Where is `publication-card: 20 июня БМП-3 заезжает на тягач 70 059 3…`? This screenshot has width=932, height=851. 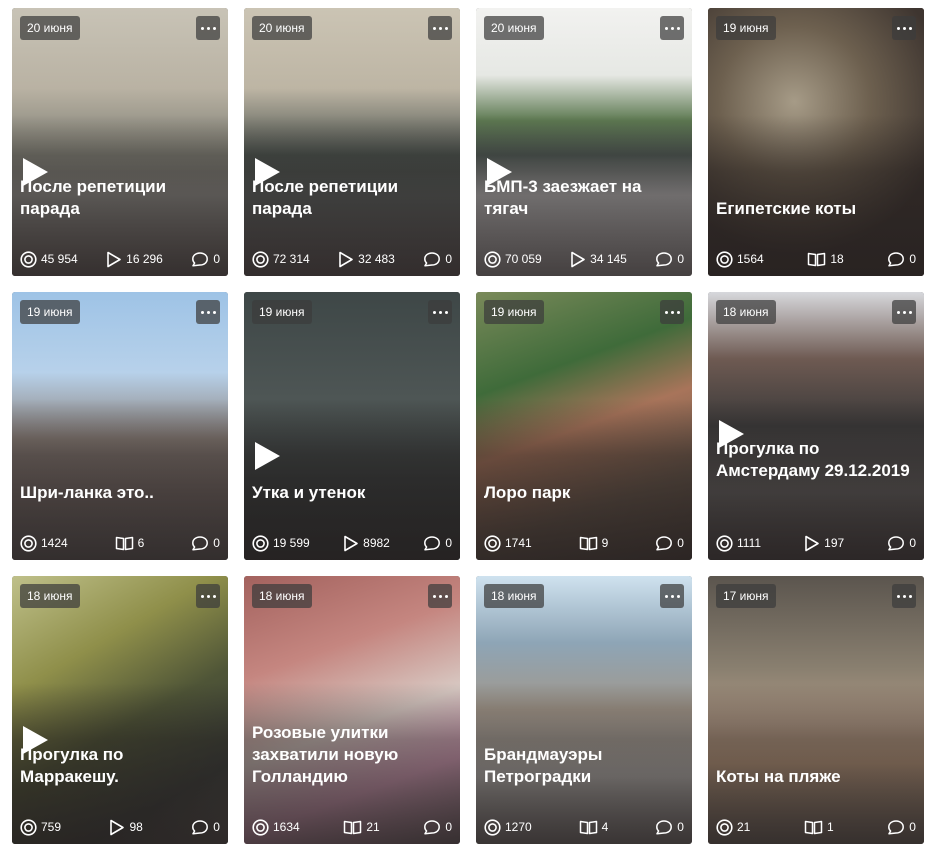 publication-card: 20 июня БМП-3 заезжает на тягач 70 059 3… is located at coordinates (584, 142).